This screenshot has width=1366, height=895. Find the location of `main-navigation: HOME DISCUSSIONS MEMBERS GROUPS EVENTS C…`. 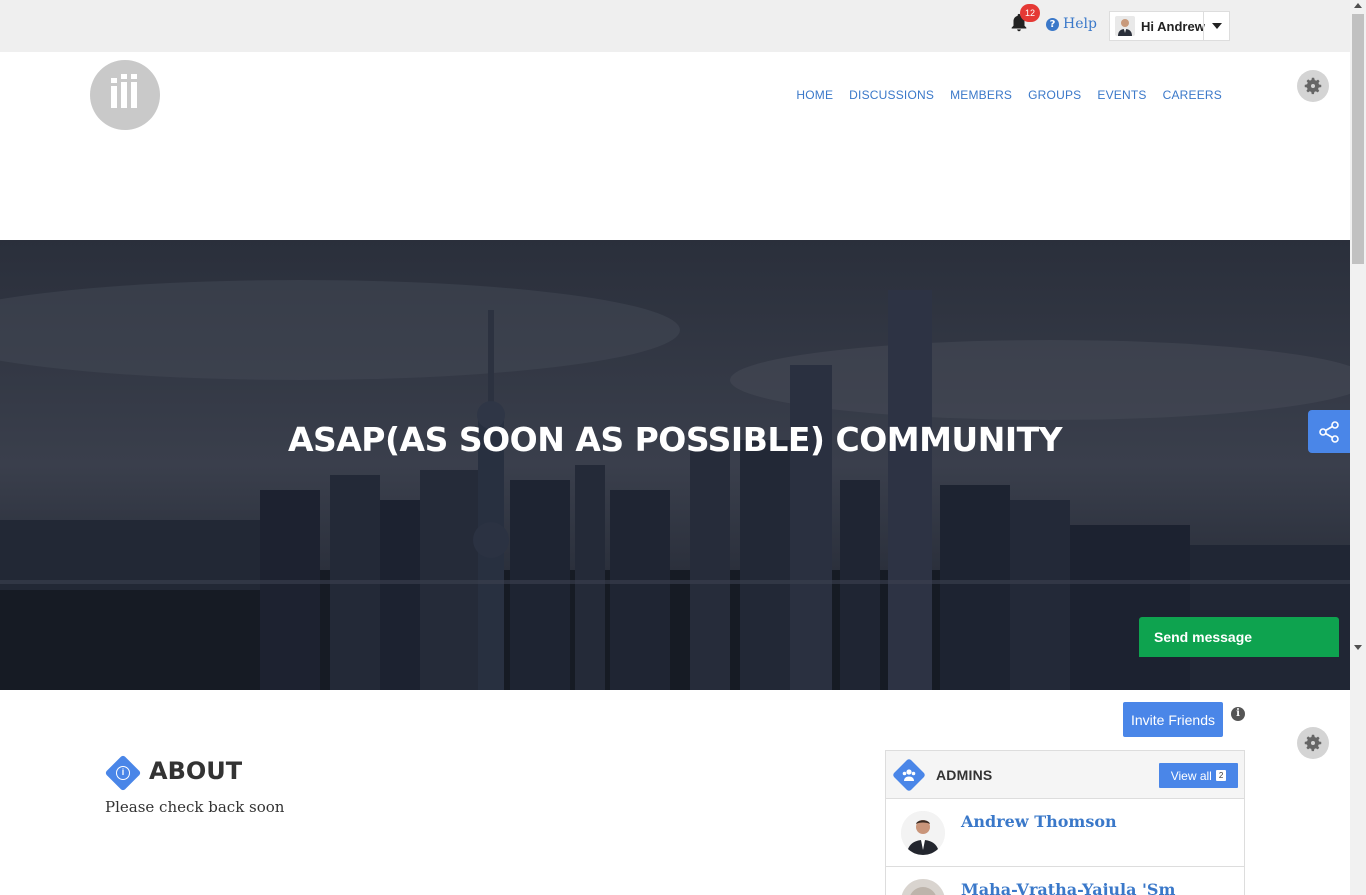

main-navigation: HOME DISCUSSIONS MEMBERS GROUPS EVENTS C… is located at coordinates (1009, 95).